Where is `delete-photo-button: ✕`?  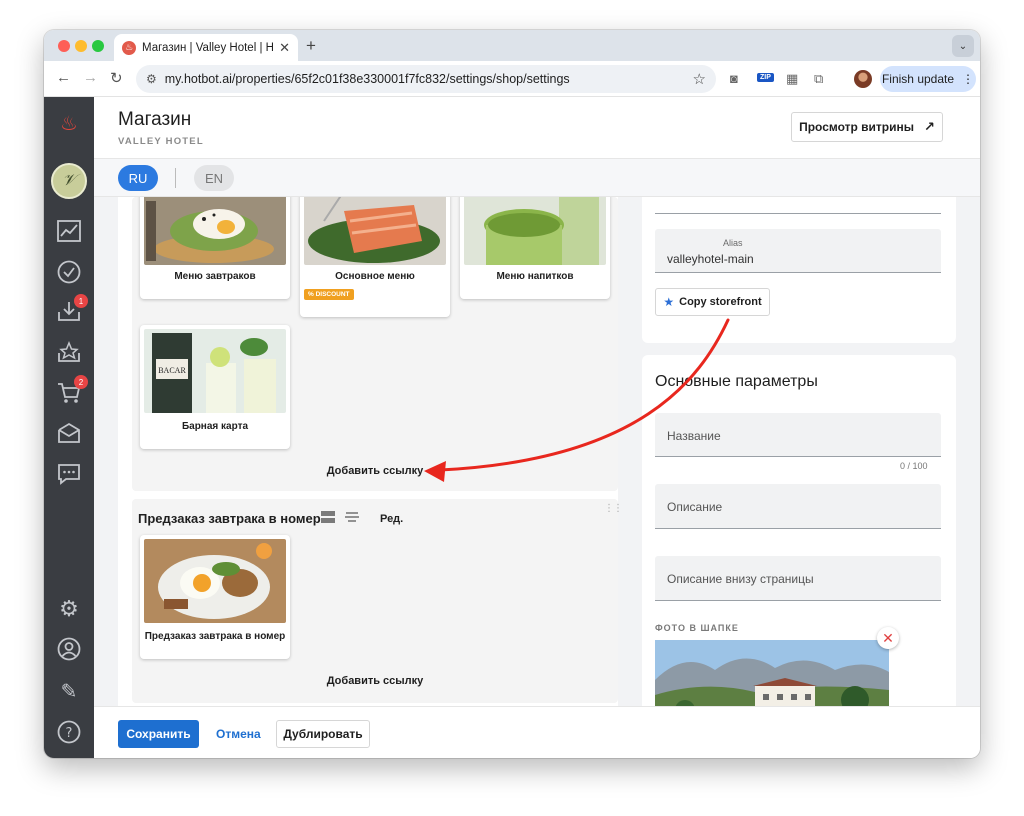
delete-photo-button: ✕ is located at coordinates (888, 638).